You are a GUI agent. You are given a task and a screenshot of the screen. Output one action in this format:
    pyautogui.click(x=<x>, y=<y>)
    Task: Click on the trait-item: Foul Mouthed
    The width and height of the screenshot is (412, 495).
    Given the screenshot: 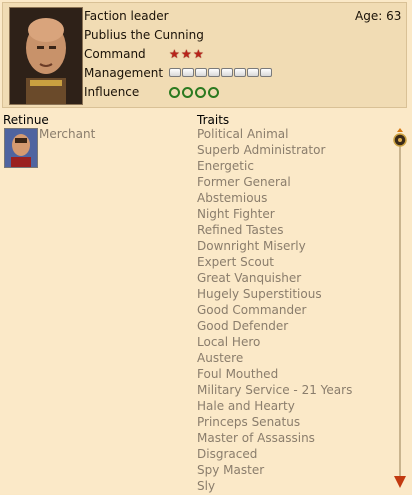 What is the action you would take?
    pyautogui.click(x=274, y=375)
    